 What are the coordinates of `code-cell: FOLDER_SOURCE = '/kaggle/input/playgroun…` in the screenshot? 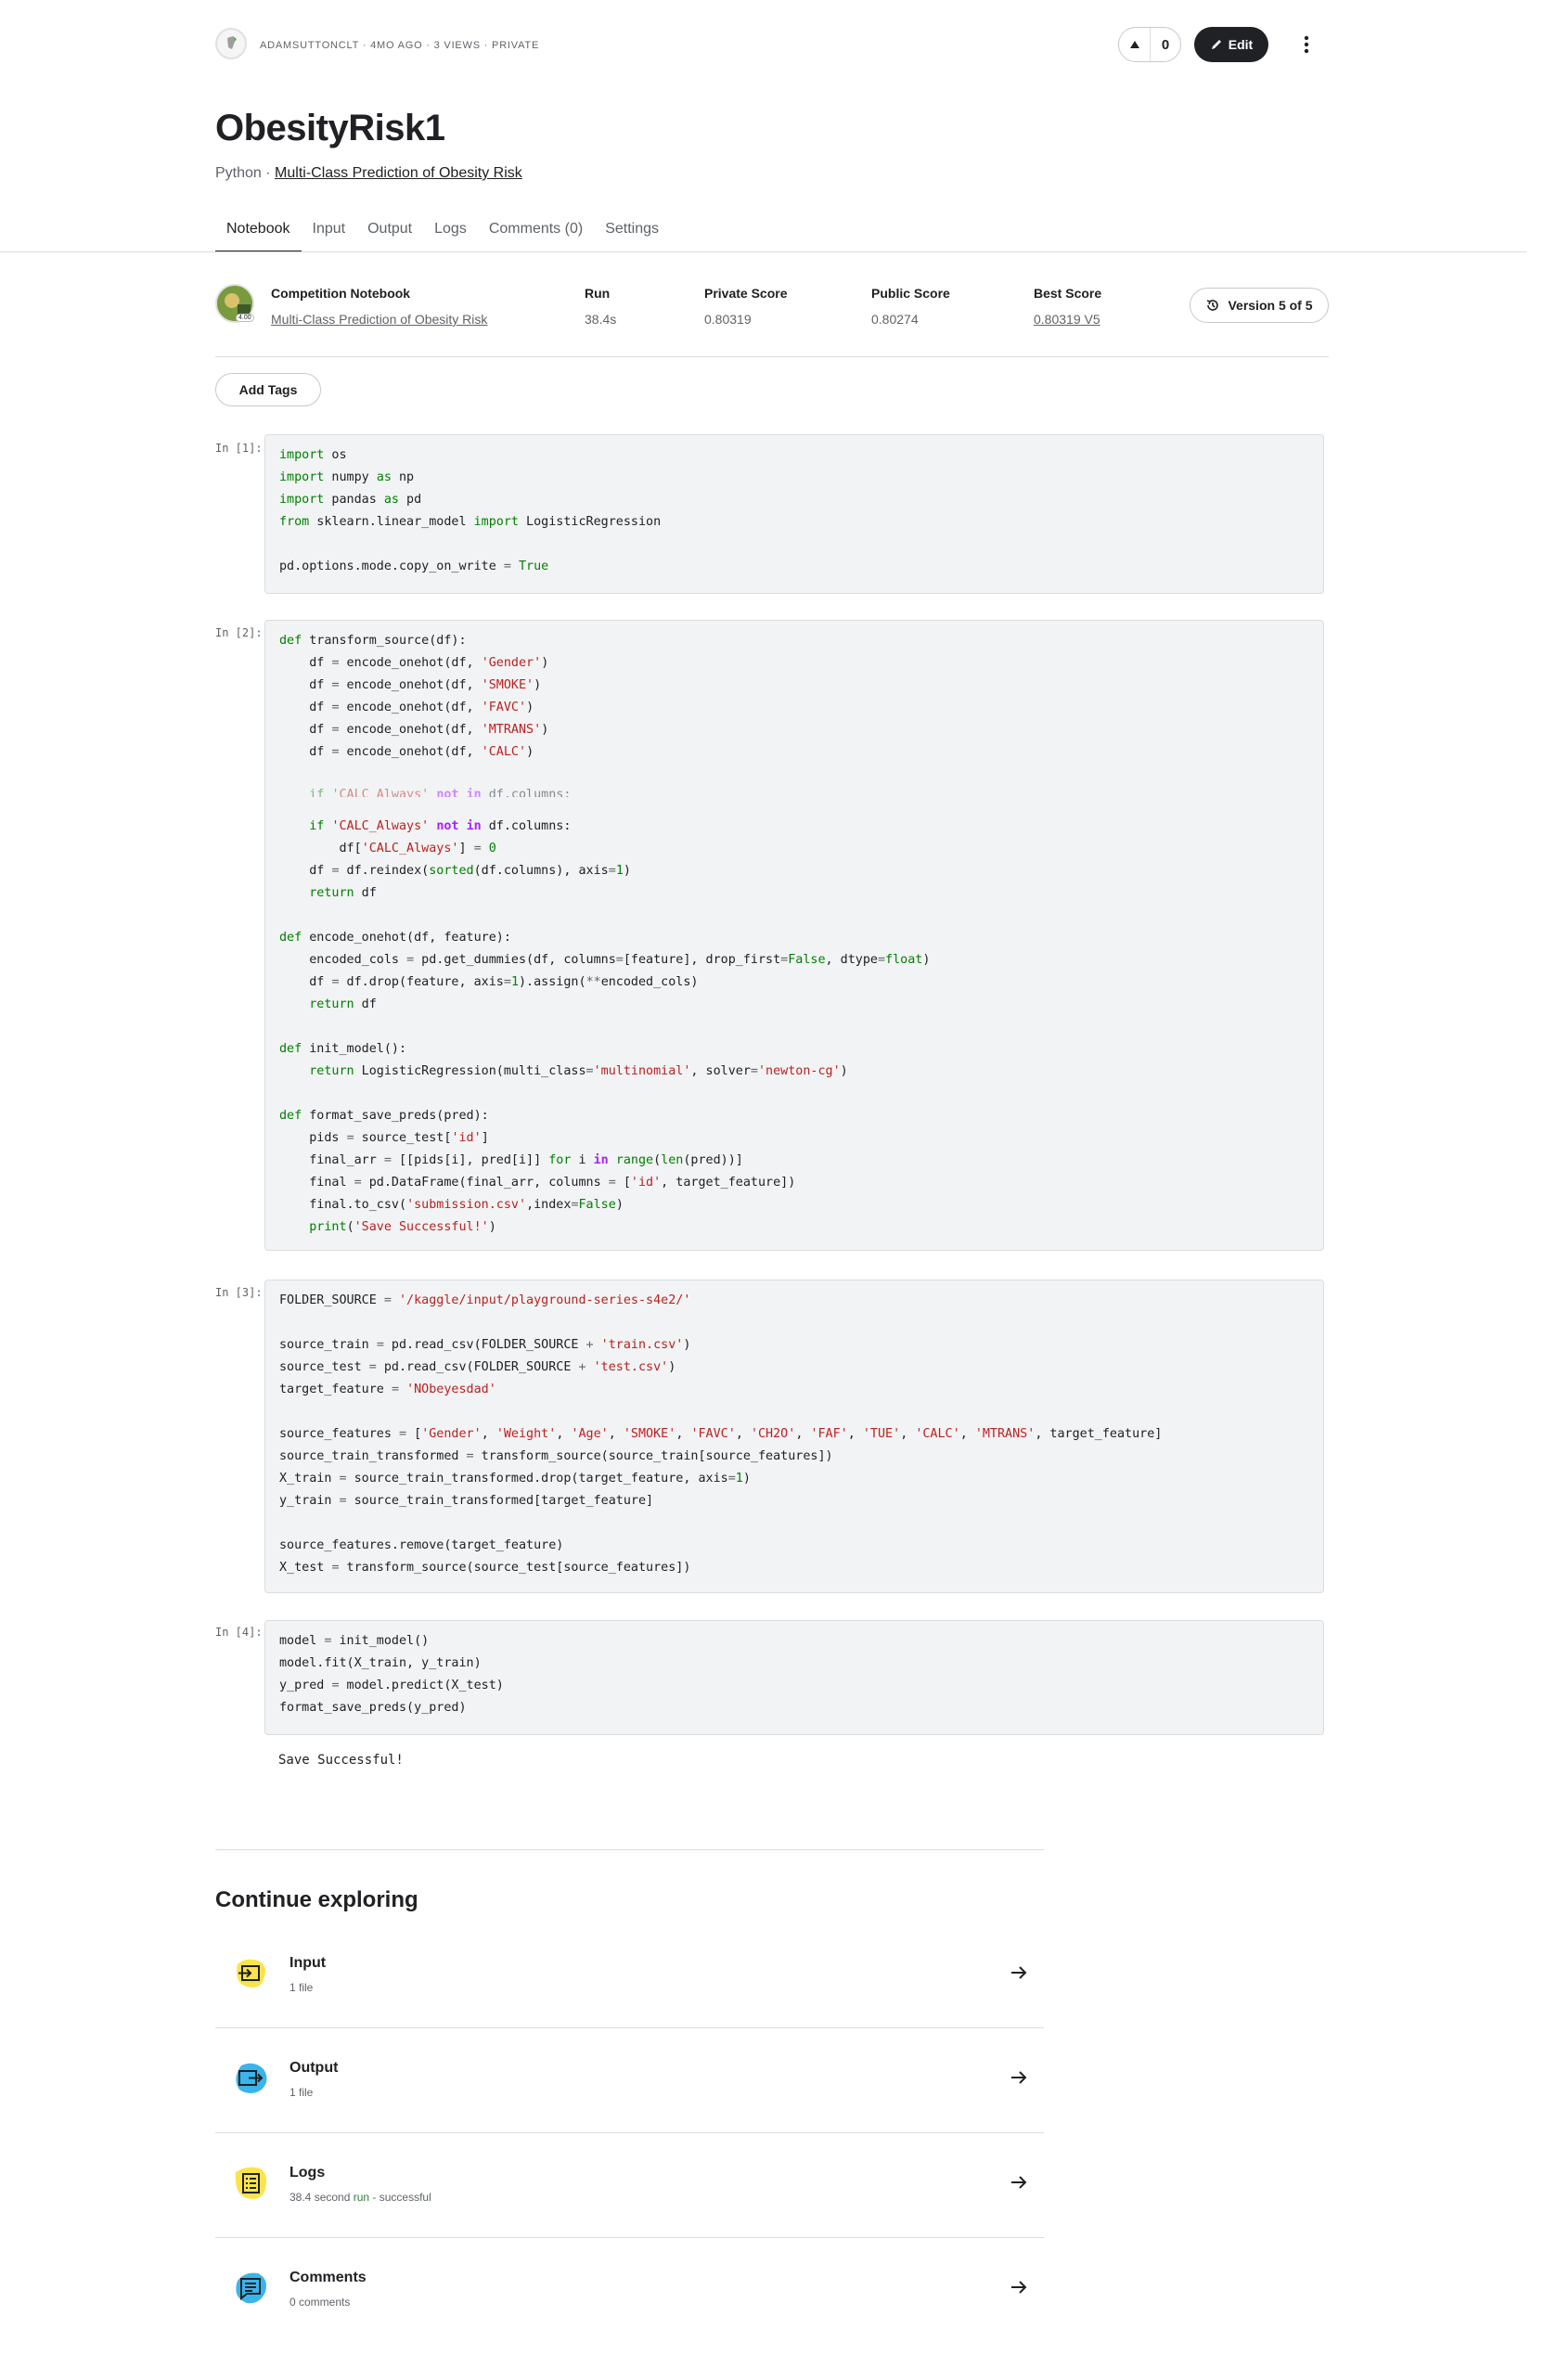 It's located at (794, 1436).